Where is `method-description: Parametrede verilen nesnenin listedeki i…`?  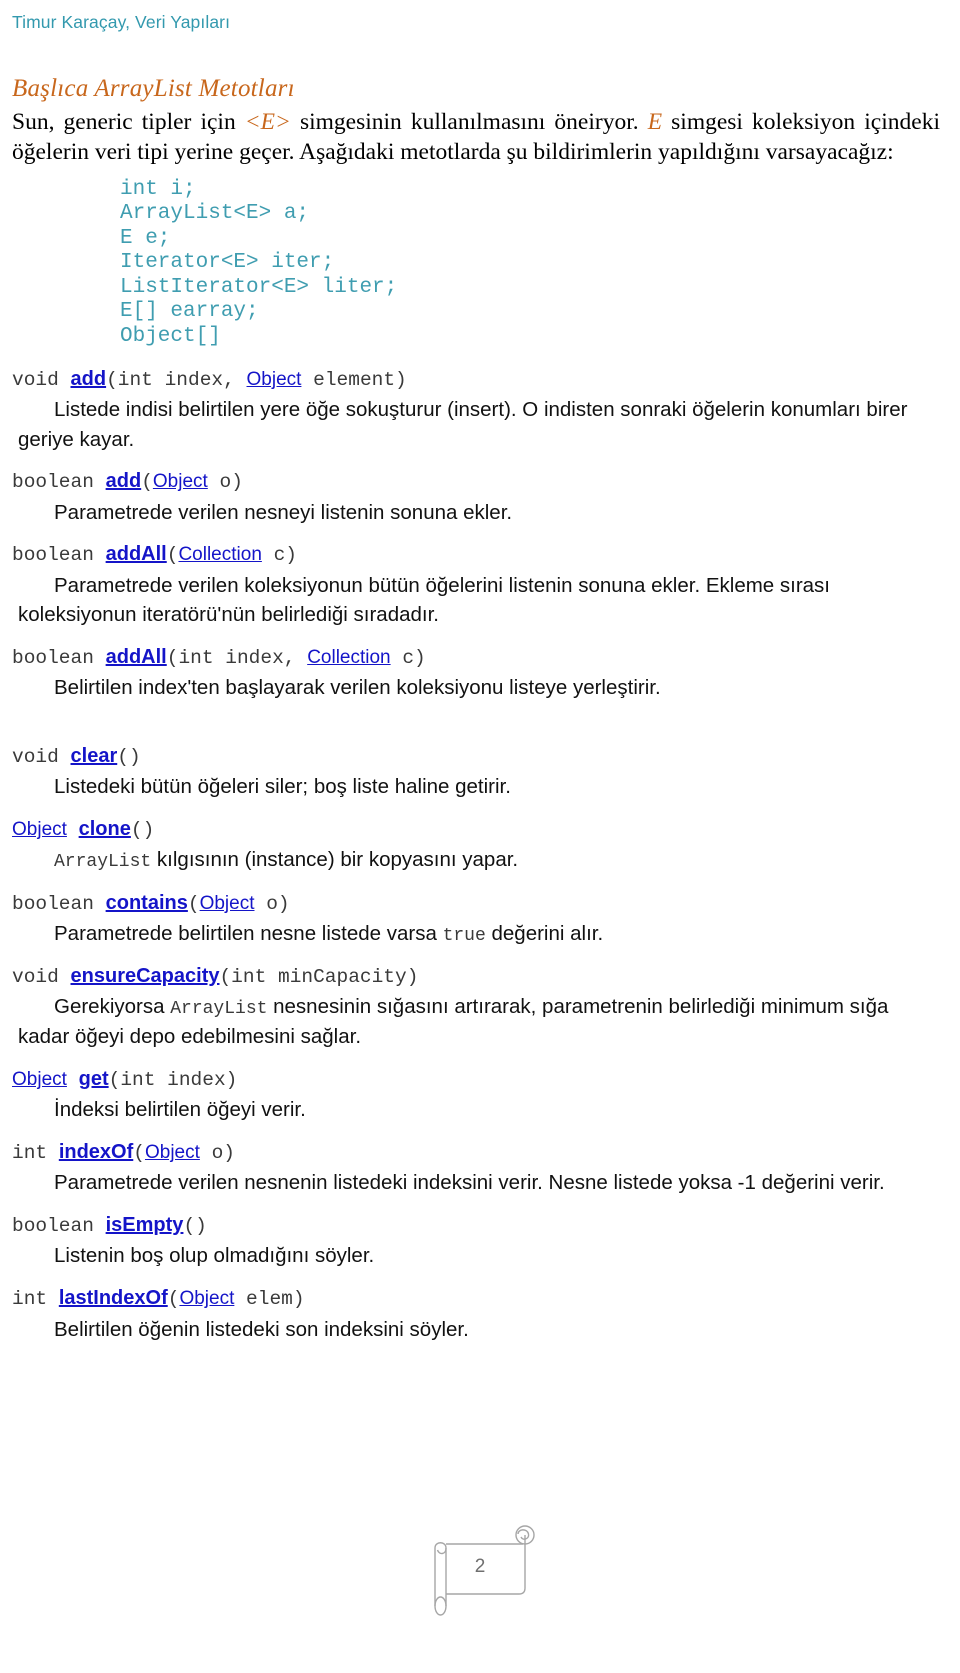
method-description: Parametrede verilen nesnenin listedeki i… is located at coordinates (469, 1183).